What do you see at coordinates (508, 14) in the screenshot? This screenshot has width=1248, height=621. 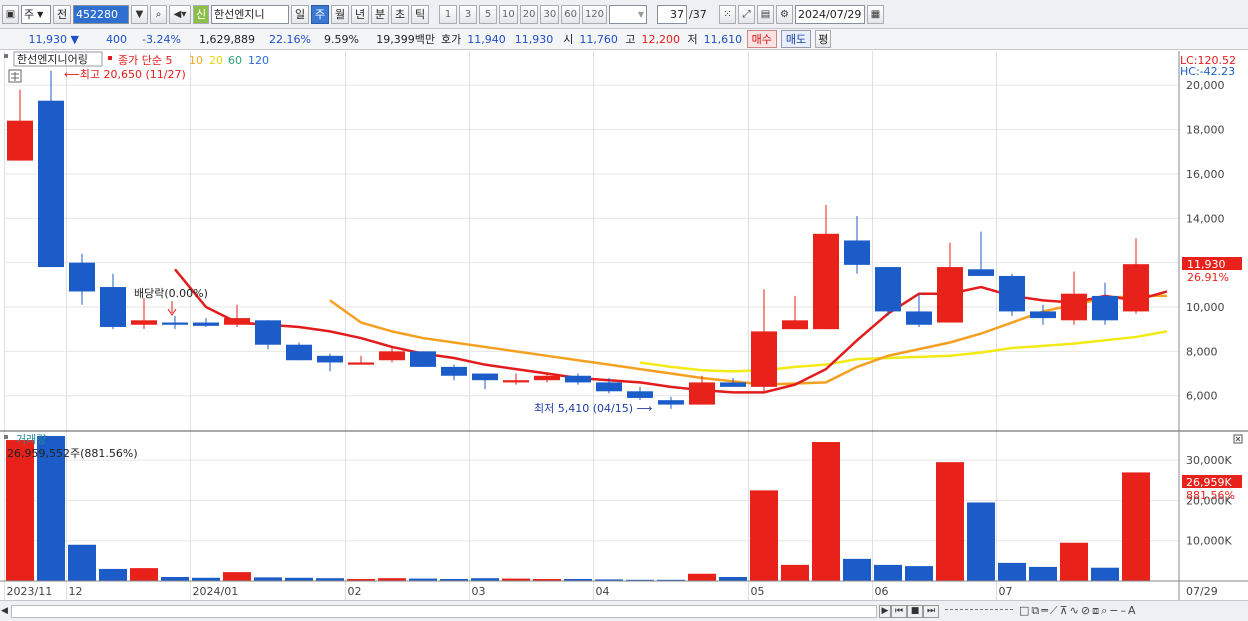 I see `interval-10-button: 10` at bounding box center [508, 14].